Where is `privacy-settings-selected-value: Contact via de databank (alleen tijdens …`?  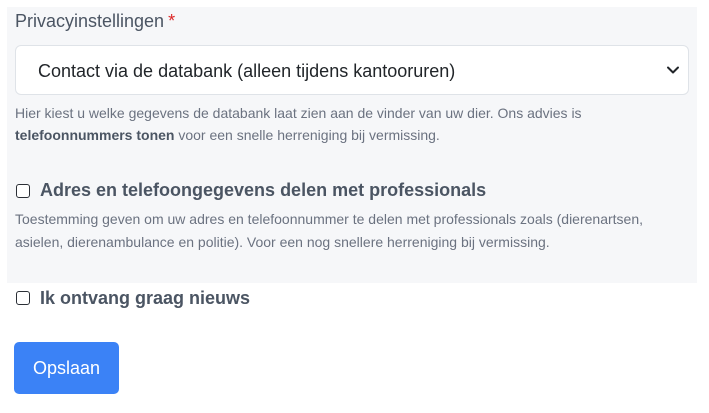
privacy-settings-selected-value: Contact via de databank (alleen tijdens … is located at coordinates (247, 71).